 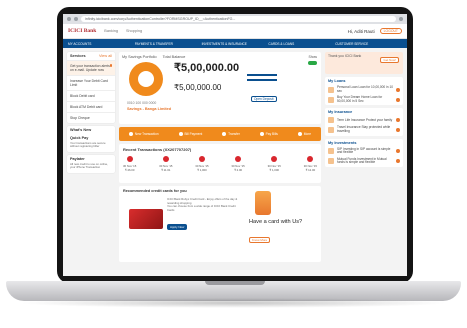 I want to click on balance-bars, so click(x=262, y=81).